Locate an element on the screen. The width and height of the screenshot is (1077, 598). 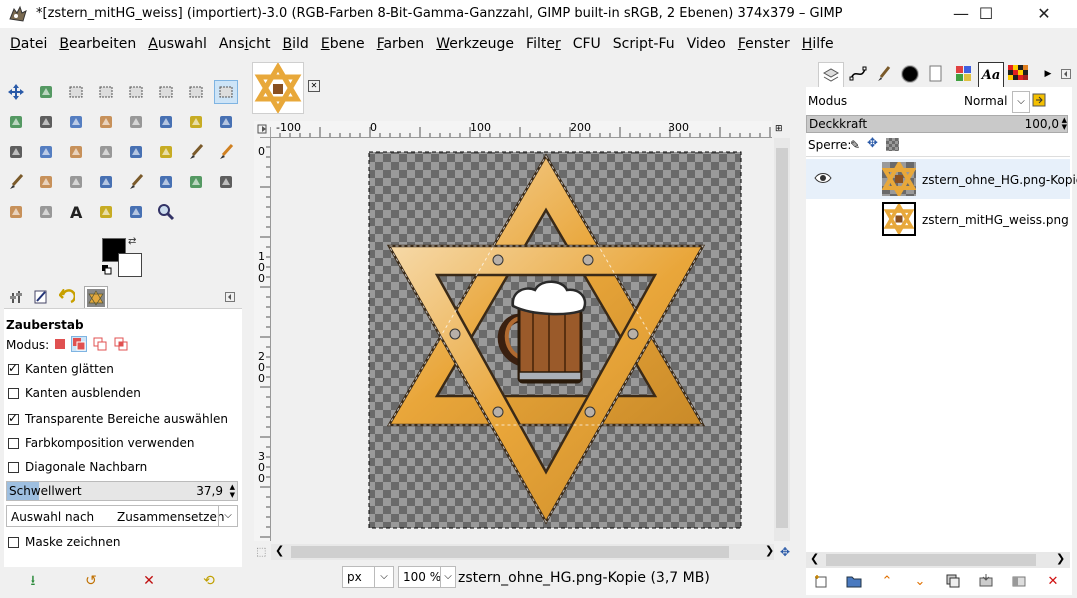
menu-script-fu: Script-Fu is located at coordinates (645, 44).